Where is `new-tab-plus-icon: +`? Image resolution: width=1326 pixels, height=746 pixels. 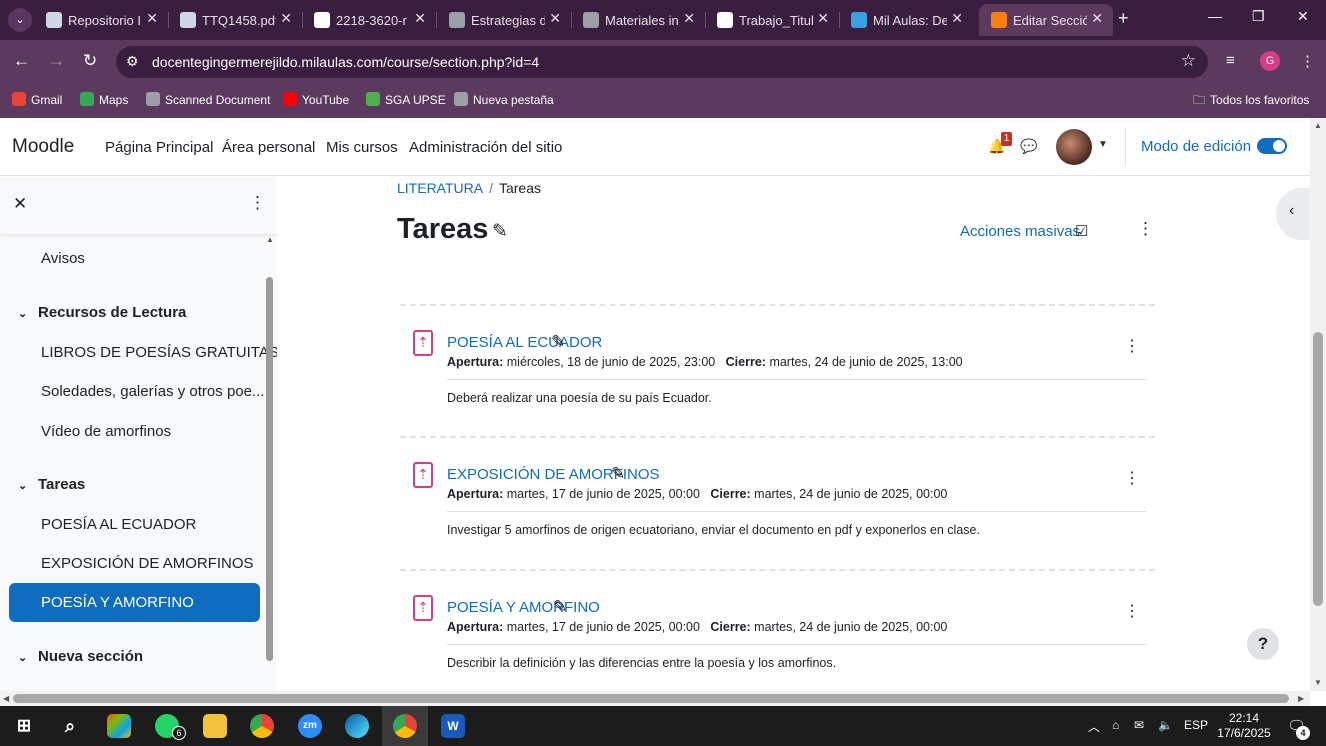 new-tab-plus-icon: + is located at coordinates (1123, 18).